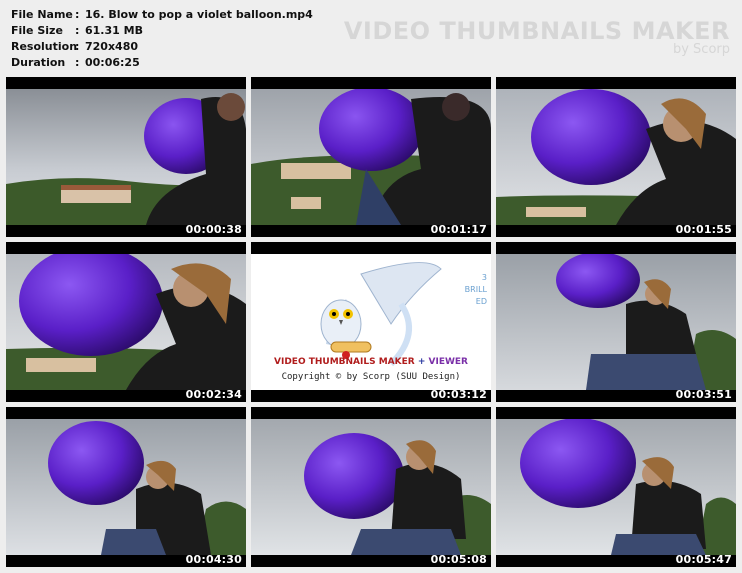 The width and height of the screenshot is (742, 573). What do you see at coordinates (371, 377) in the screenshot?
I see `logo-copyright: Copyright © by Scorp (SUU Design)` at bounding box center [371, 377].